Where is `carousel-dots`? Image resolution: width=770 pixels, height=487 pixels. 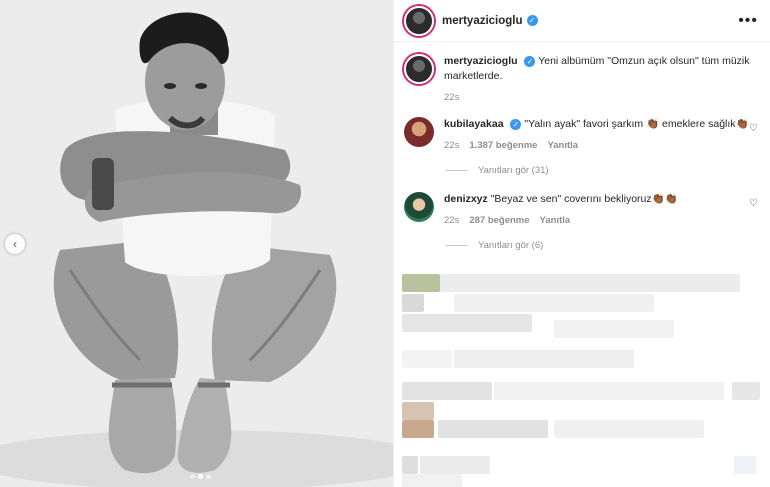
carousel-dots is located at coordinates (200, 476).